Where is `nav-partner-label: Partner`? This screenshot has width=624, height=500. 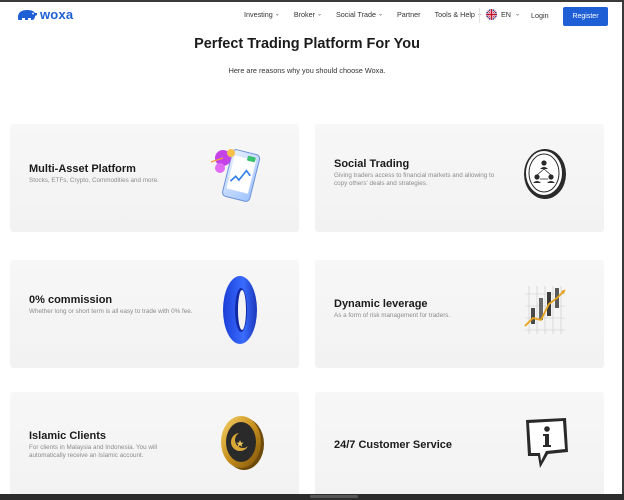 nav-partner-label: Partner is located at coordinates (409, 14).